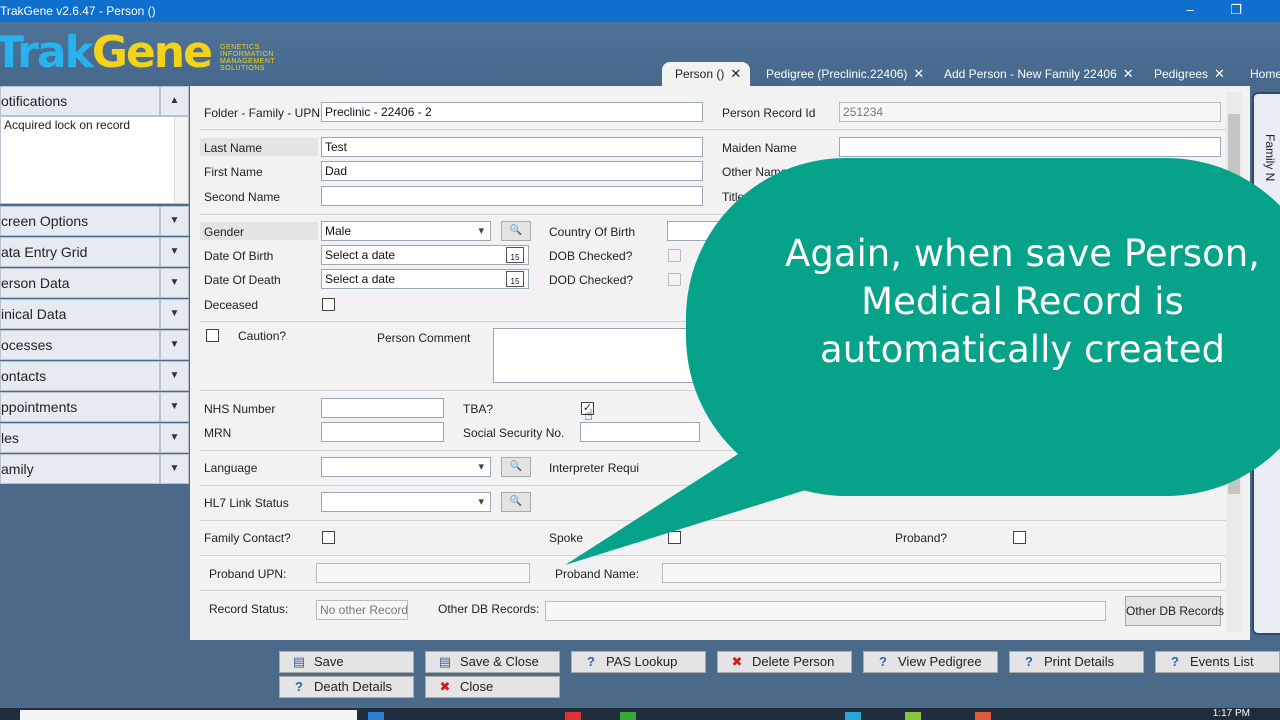  I want to click on death-details-button: ? Death Details, so click(346, 687).